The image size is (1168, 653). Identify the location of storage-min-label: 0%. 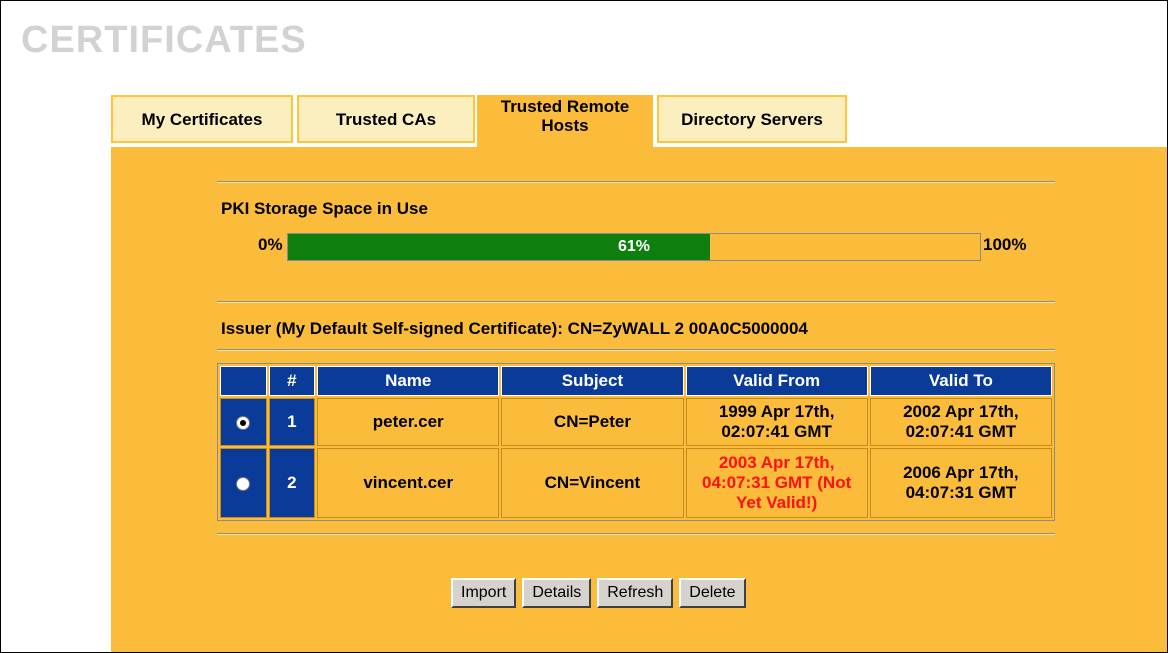
(270, 244).